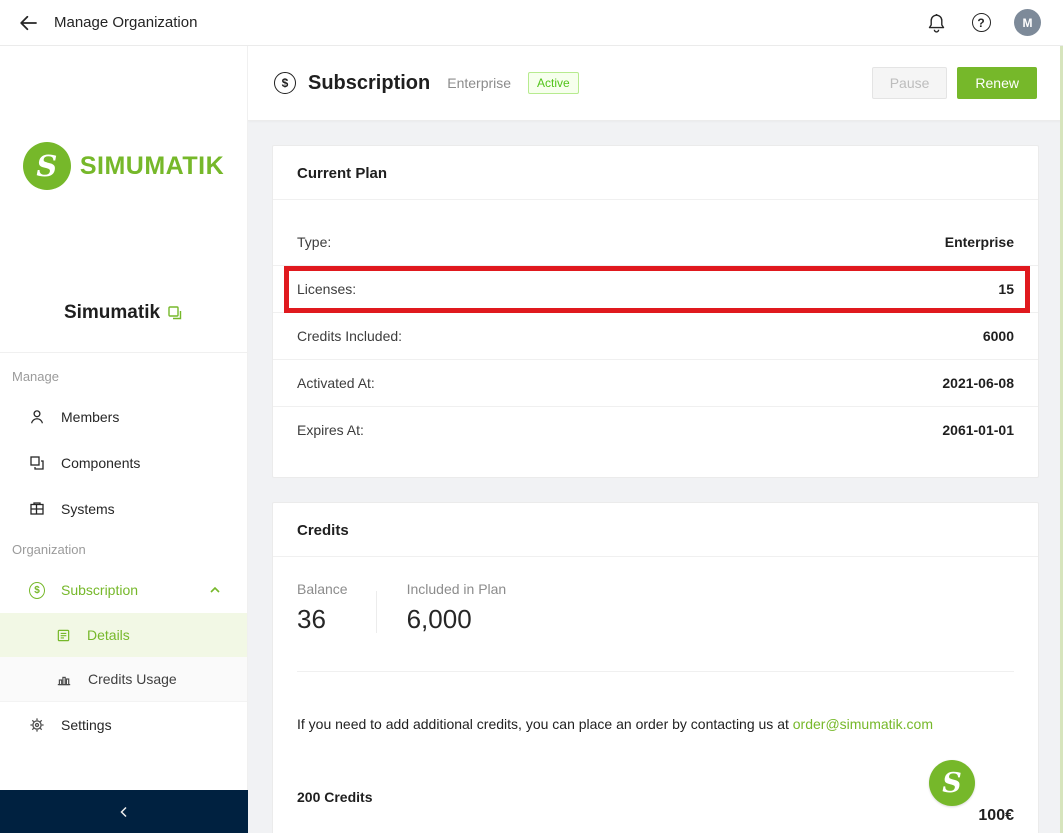 Image resolution: width=1063 pixels, height=833 pixels. I want to click on plan-row-value: 6000, so click(998, 336).